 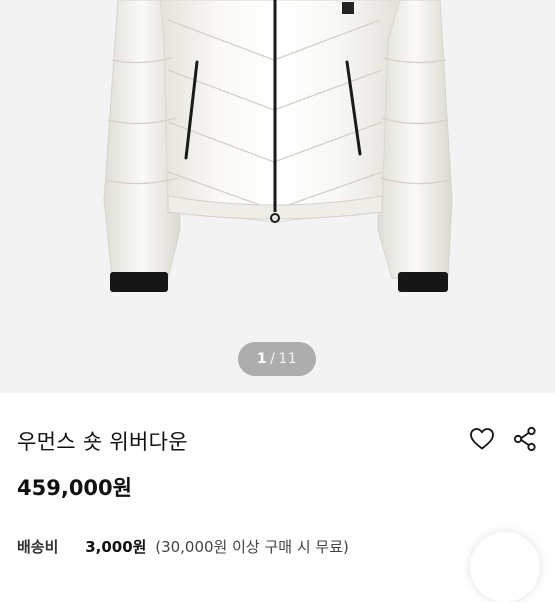 I want to click on share-icon, so click(x=524, y=439).